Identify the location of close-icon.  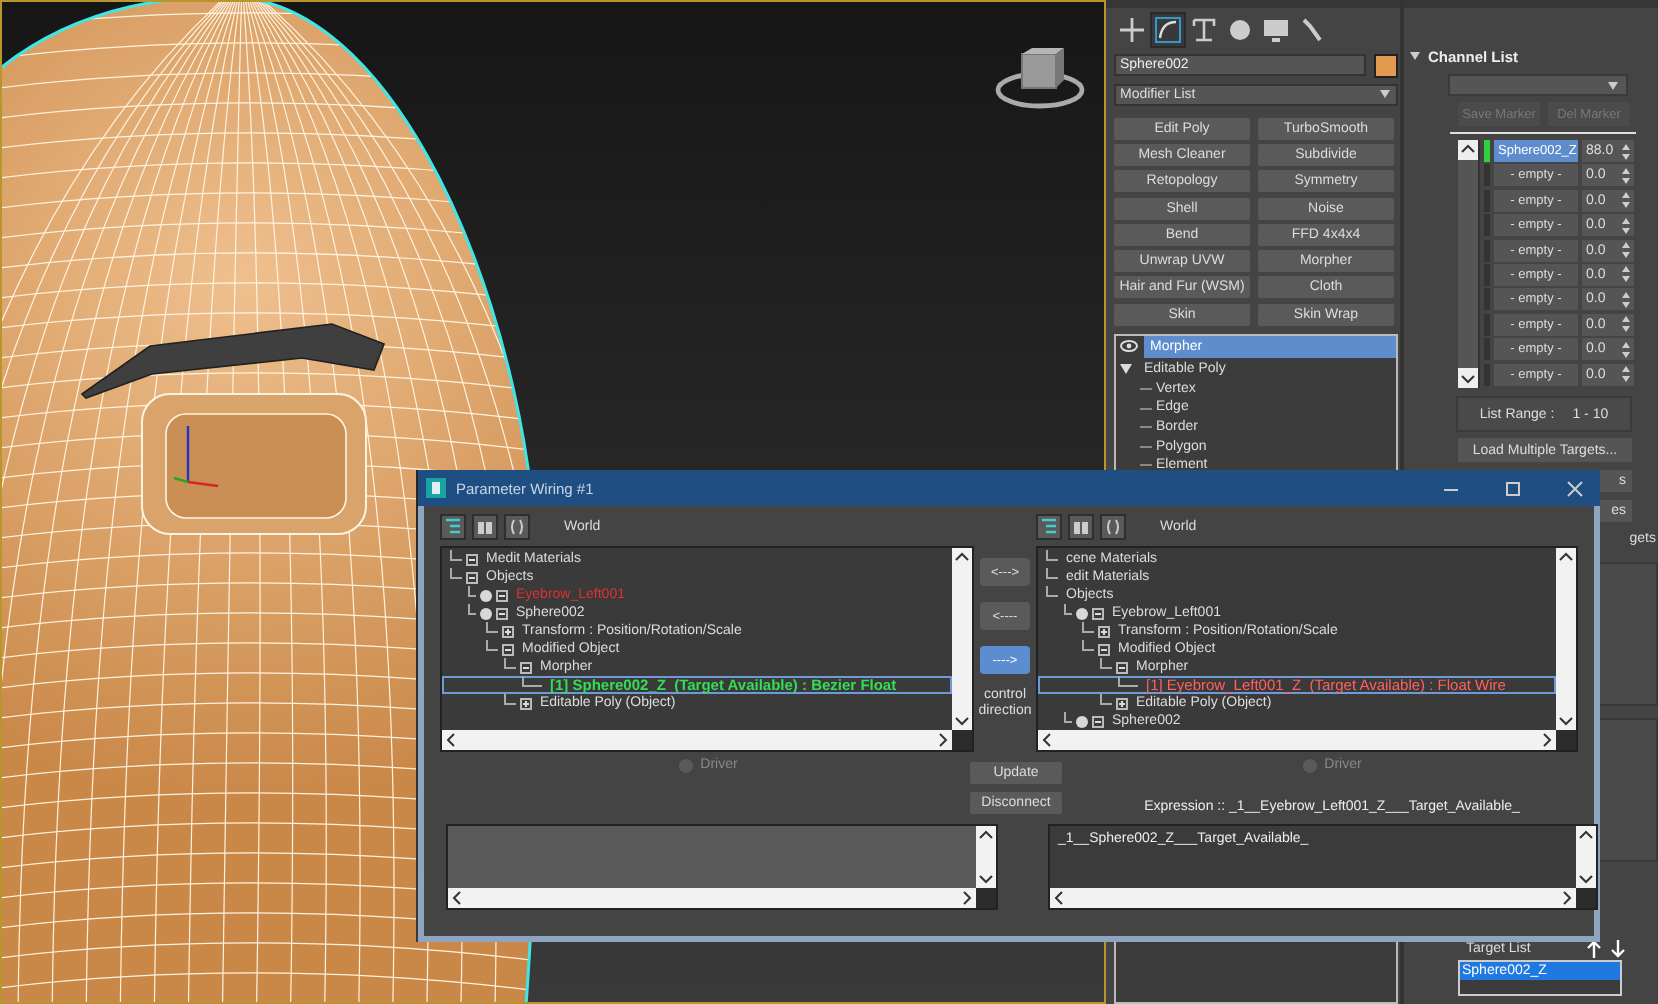
(1574, 488).